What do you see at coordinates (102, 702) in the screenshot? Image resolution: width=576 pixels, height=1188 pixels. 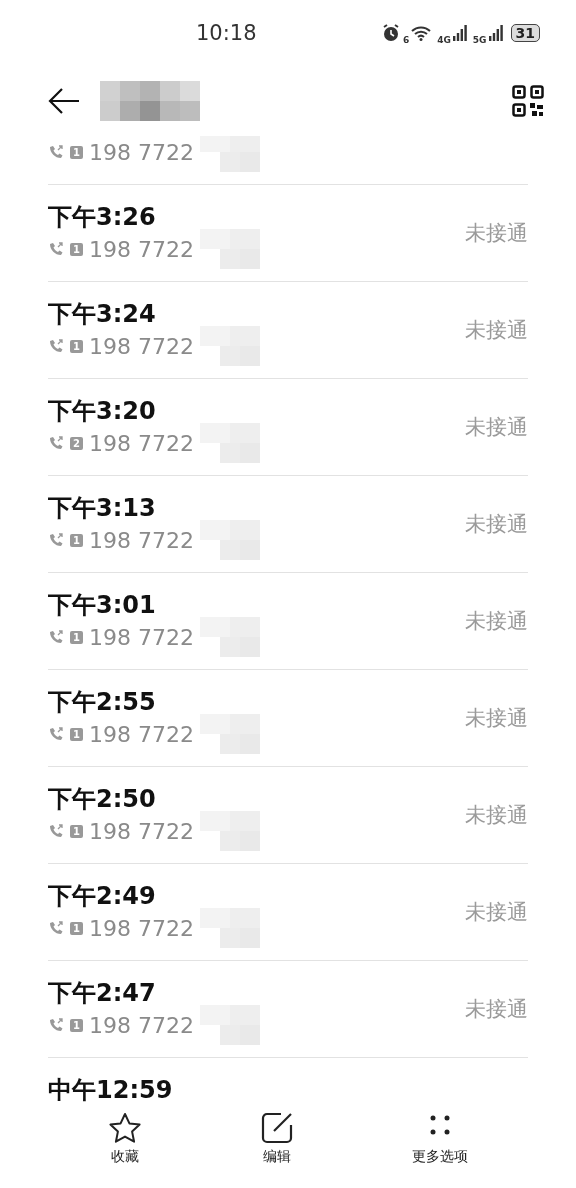 I see `call-time: 下午2:55` at bounding box center [102, 702].